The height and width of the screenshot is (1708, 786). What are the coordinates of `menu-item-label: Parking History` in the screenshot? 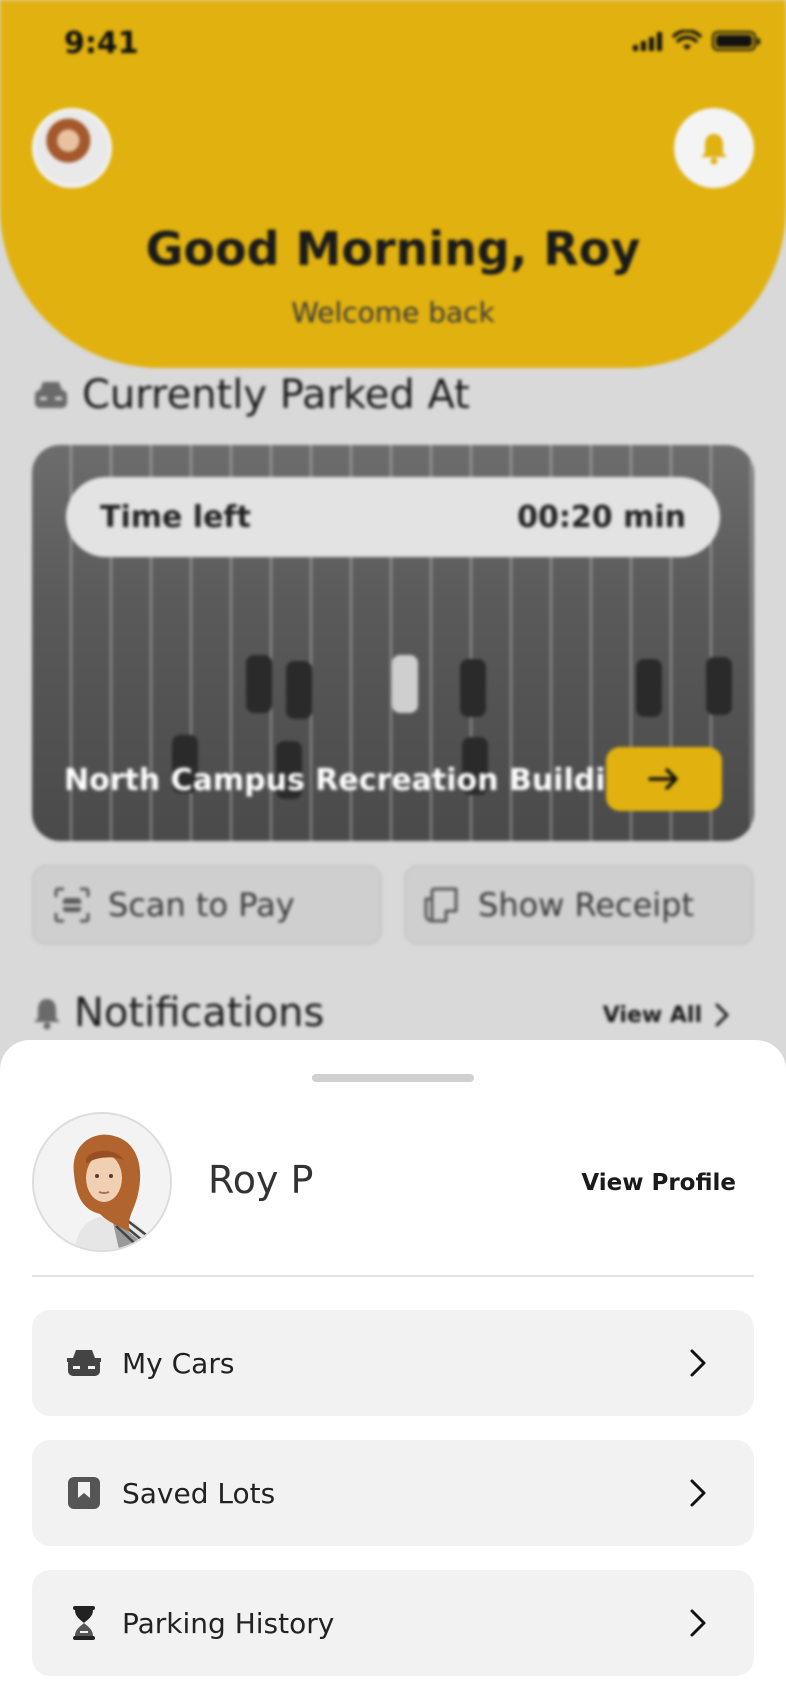 It's located at (228, 1623).